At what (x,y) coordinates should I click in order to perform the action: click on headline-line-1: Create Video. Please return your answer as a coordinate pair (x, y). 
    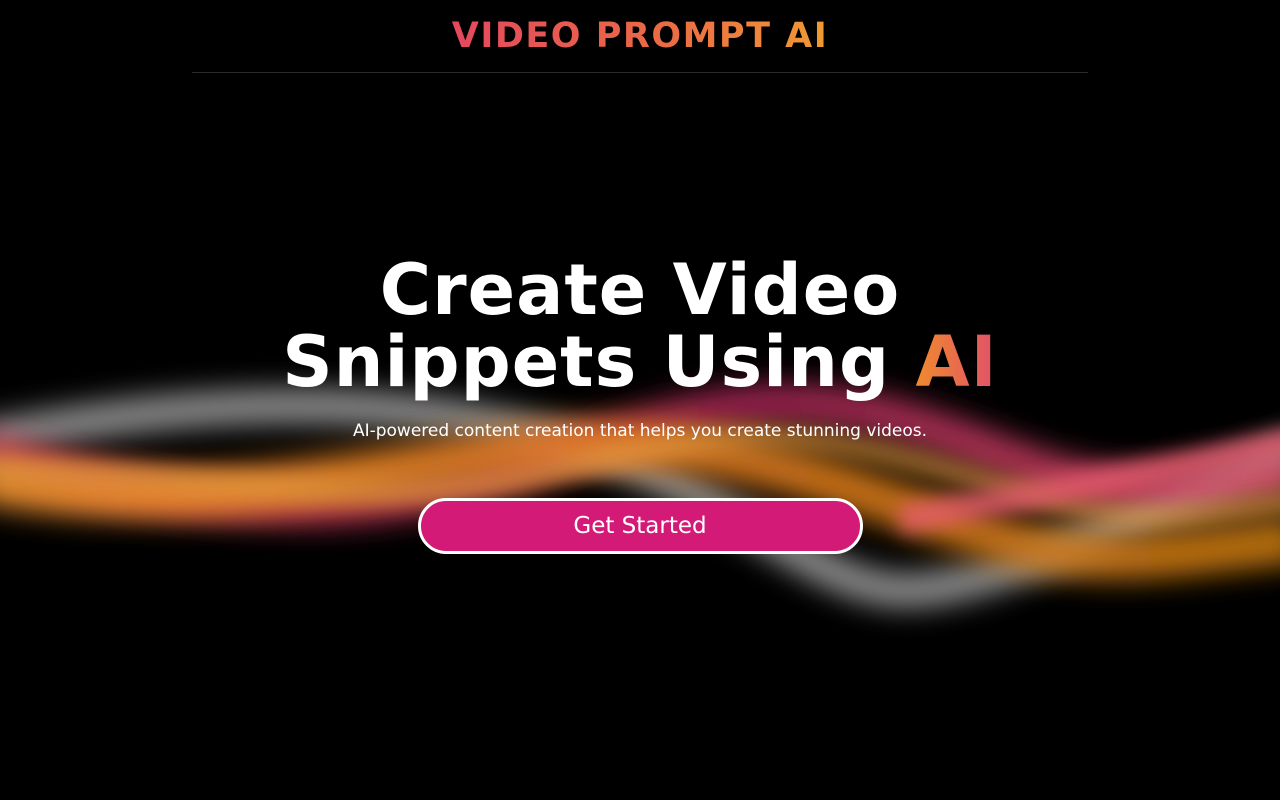
    Looking at the image, I should click on (640, 290).